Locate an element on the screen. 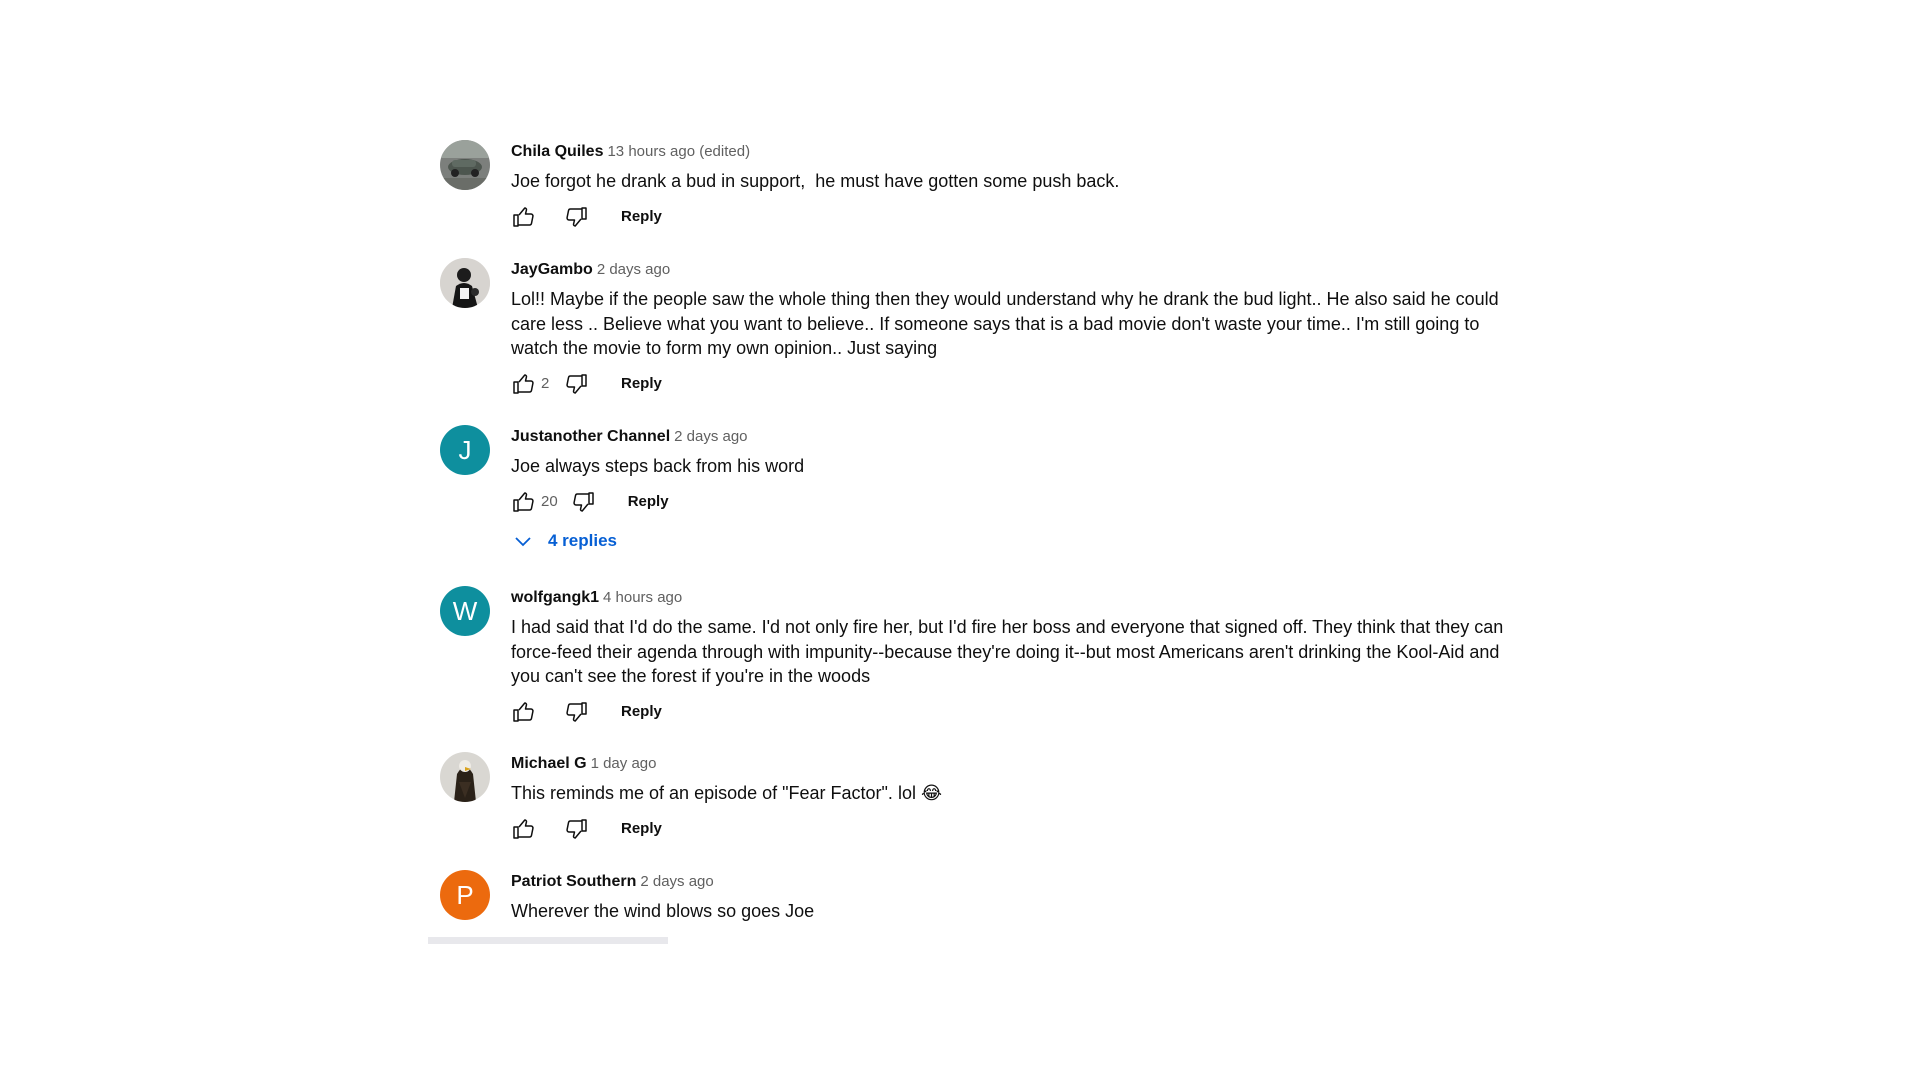 Image resolution: width=1920 pixels, height=1080 pixels. comment-actions: 20 Reply is located at coordinates (1014, 502).